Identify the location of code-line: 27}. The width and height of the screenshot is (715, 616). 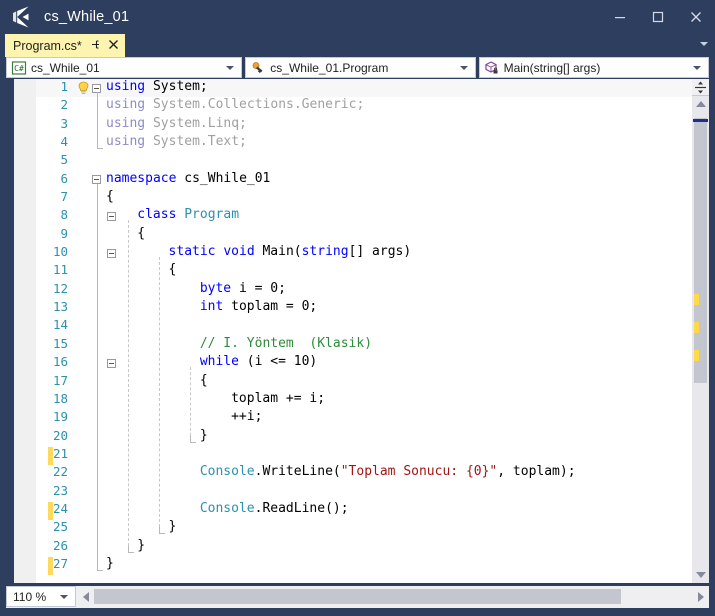
(372, 565).